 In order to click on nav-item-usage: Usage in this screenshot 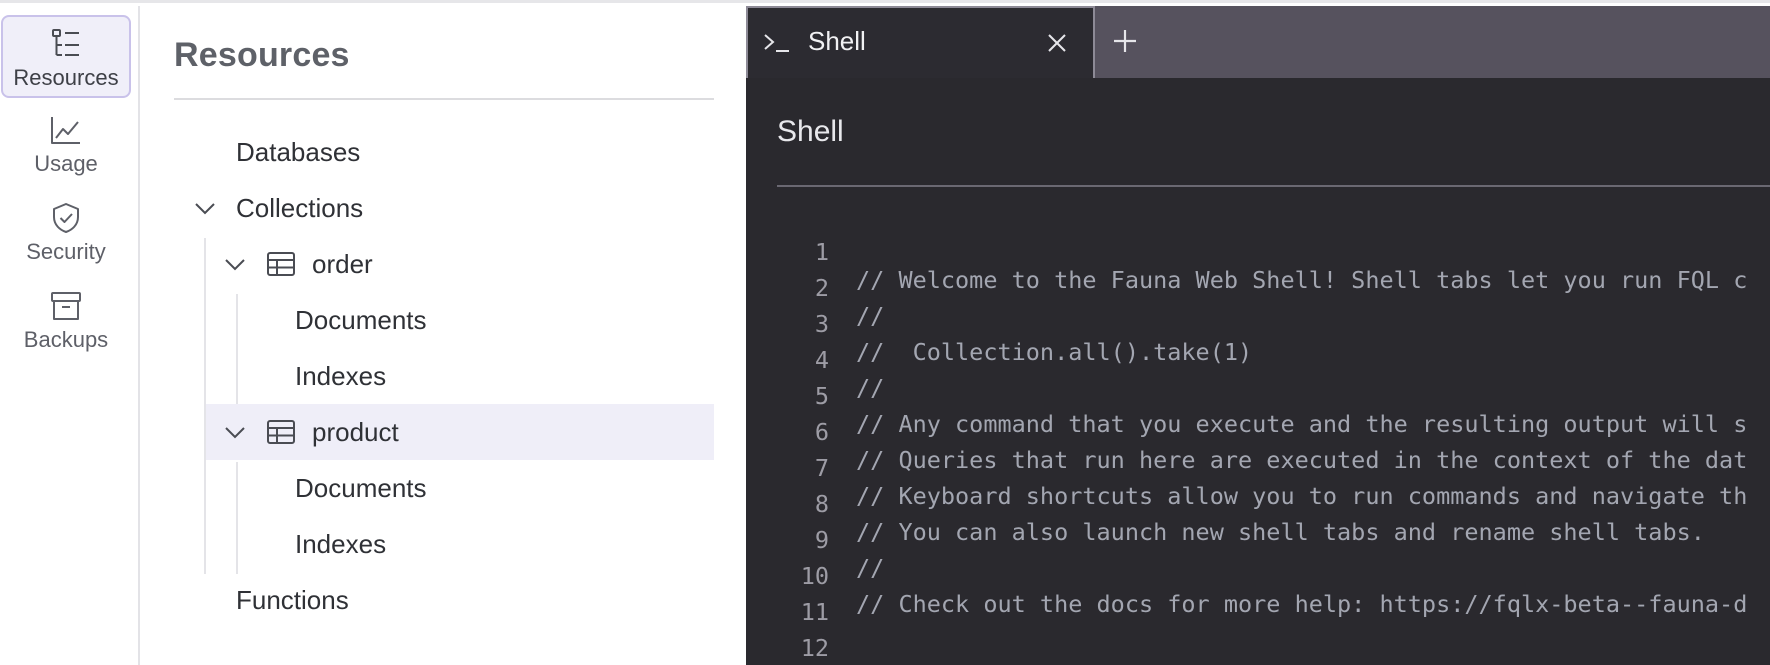, I will do `click(66, 144)`.